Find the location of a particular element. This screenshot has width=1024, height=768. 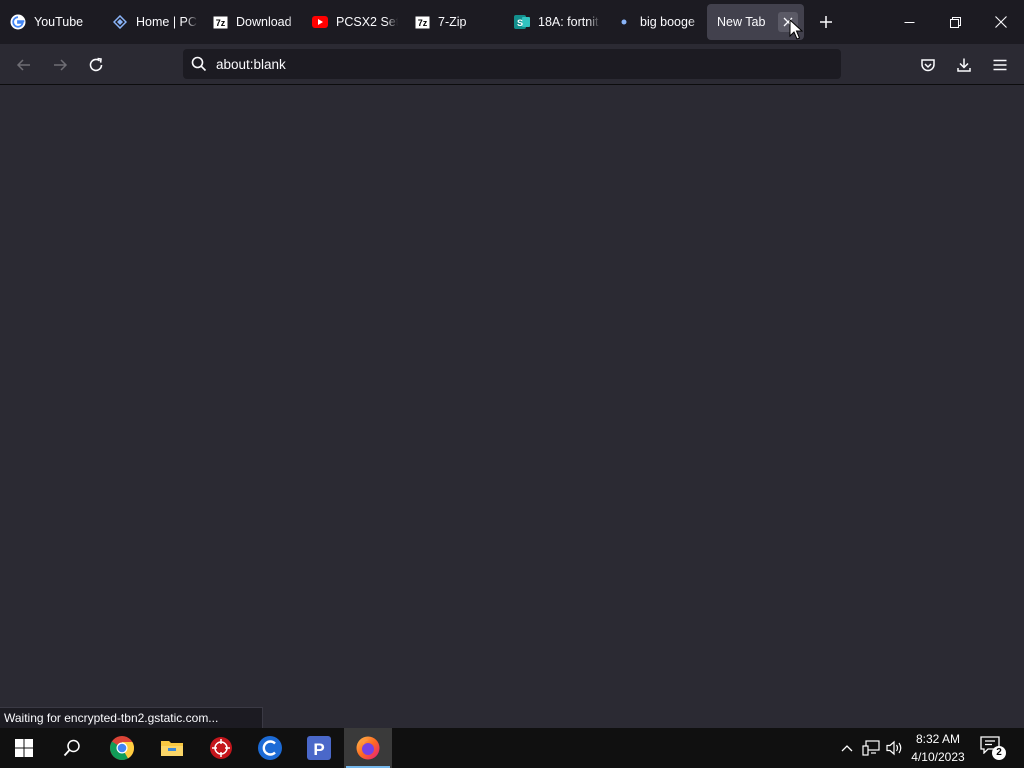

minimize-icon is located at coordinates (909, 22).